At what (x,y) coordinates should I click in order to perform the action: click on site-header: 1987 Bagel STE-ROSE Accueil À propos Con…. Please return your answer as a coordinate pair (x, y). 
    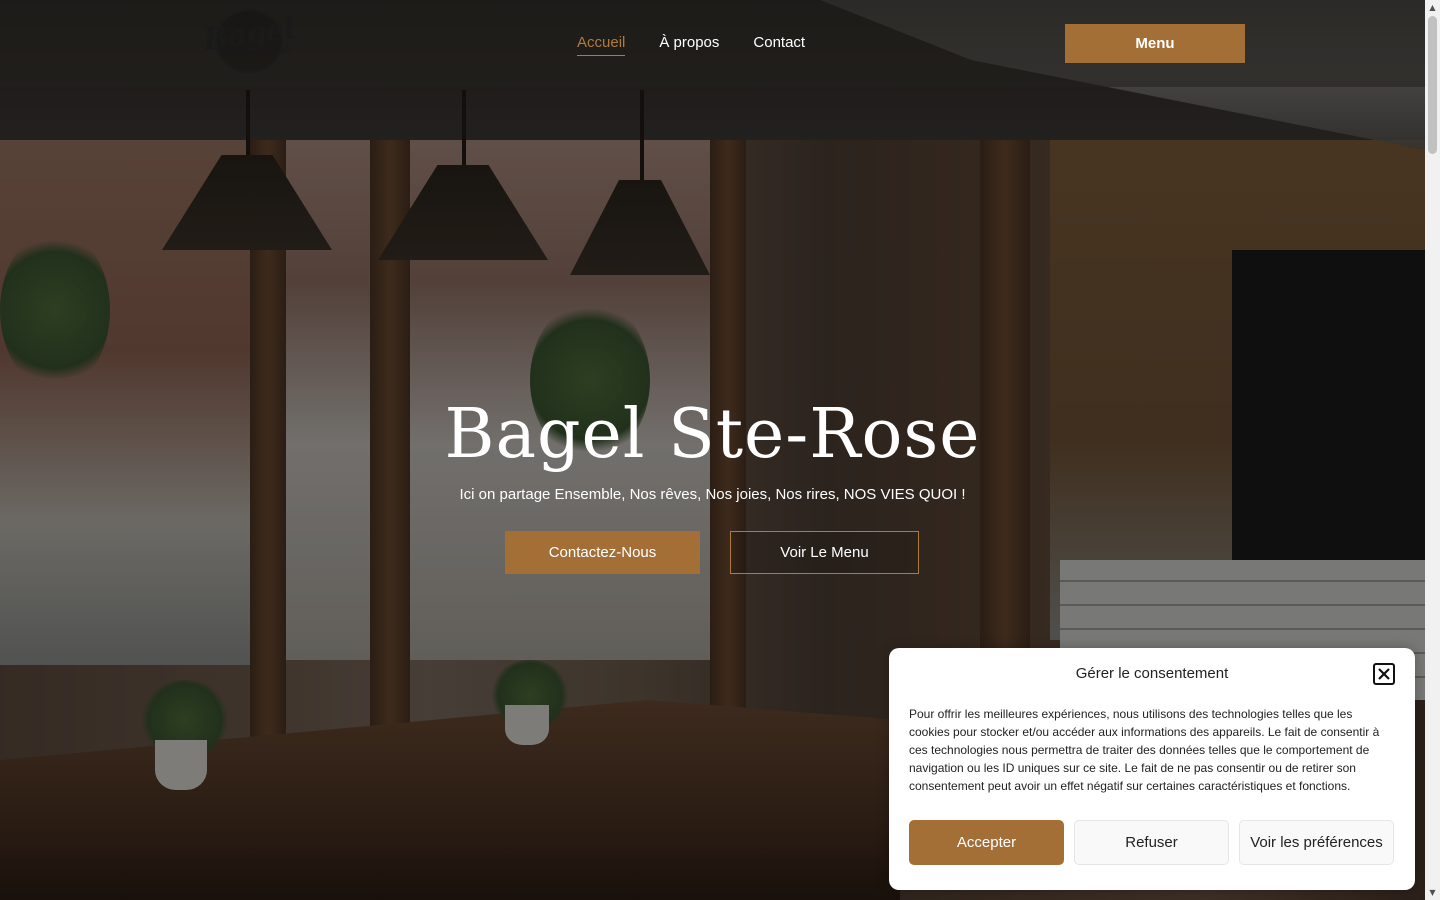
    Looking at the image, I should click on (712, 43).